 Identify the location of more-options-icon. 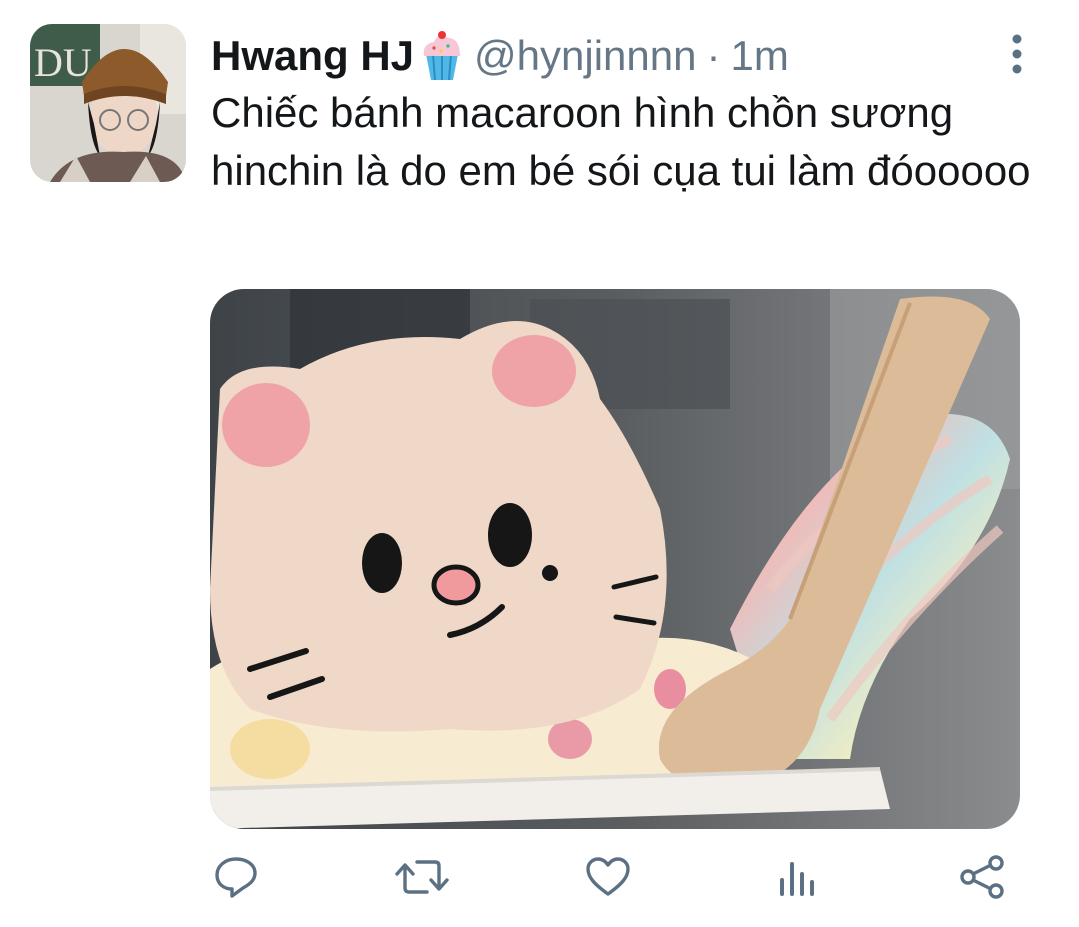
(1017, 54).